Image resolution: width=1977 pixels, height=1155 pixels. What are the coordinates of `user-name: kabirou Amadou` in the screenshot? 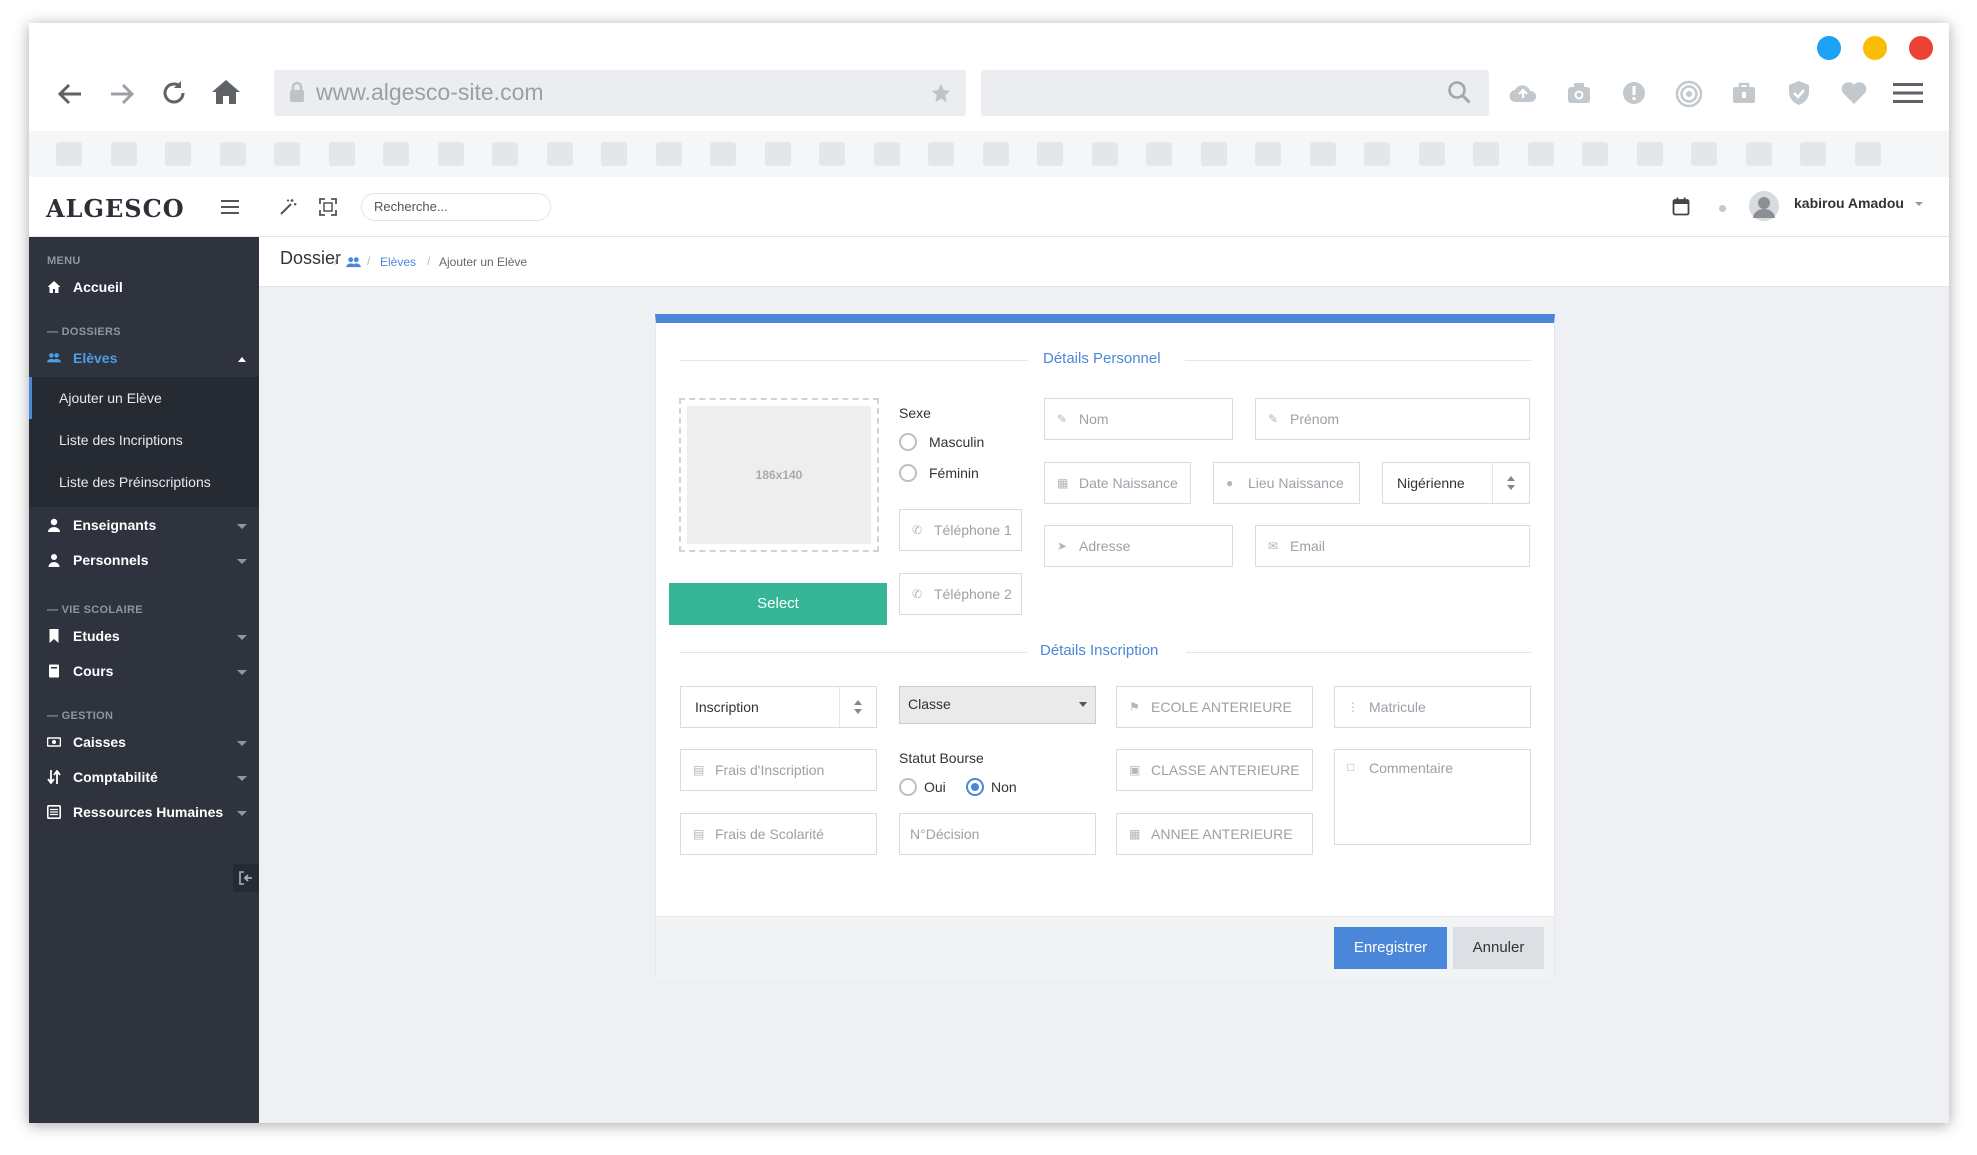 It's located at (1849, 203).